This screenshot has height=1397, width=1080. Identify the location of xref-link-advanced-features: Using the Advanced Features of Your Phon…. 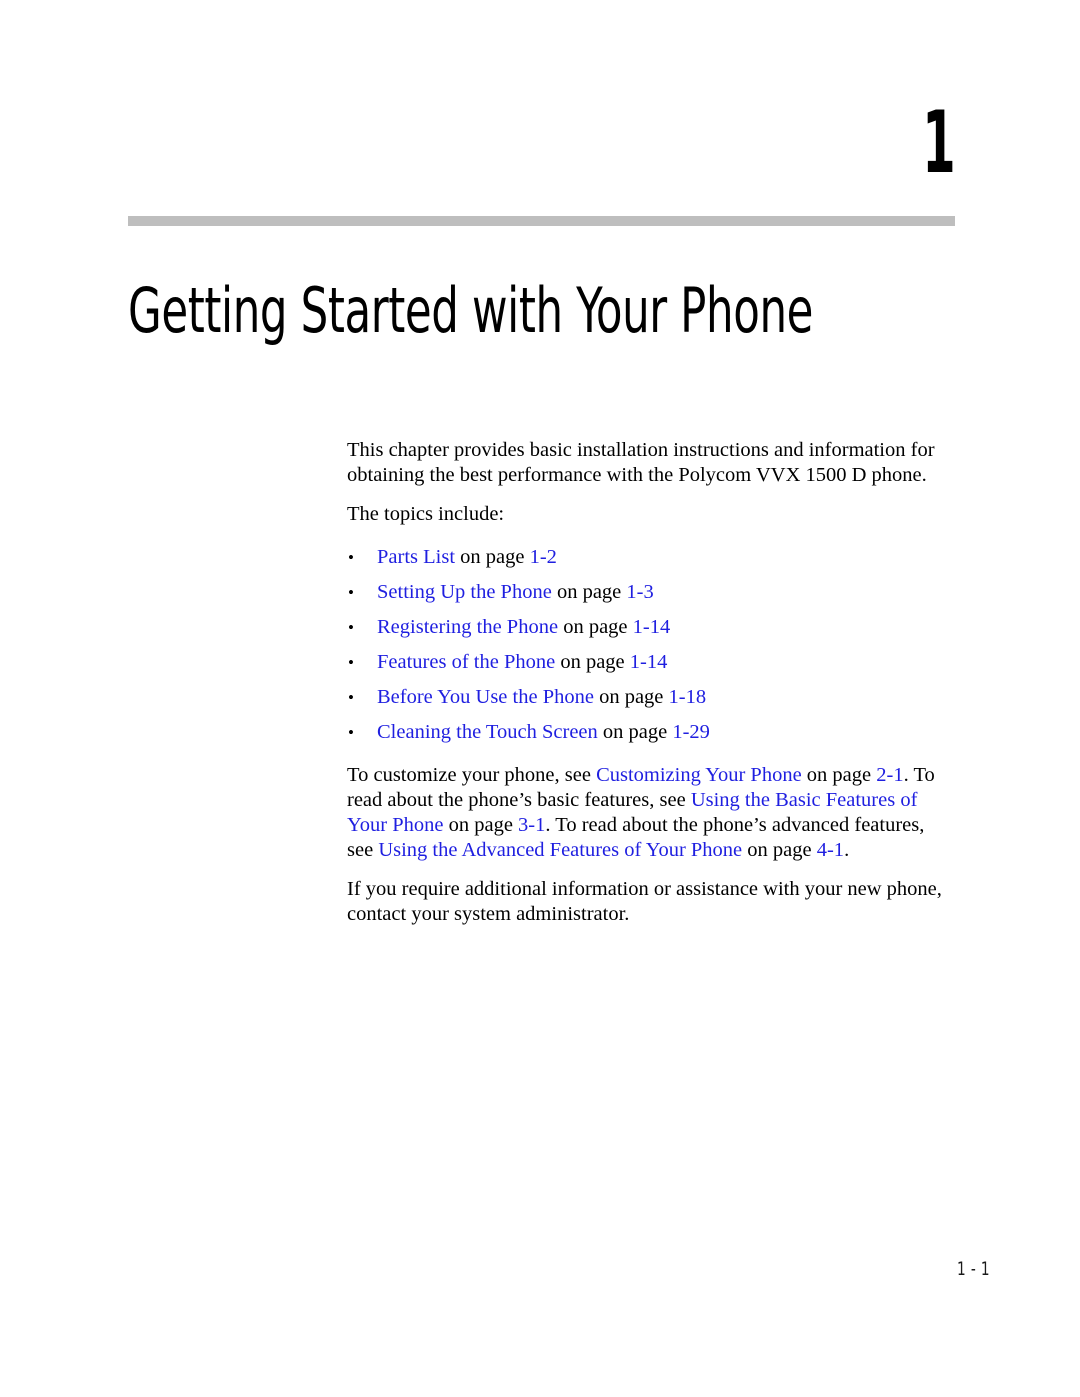
(560, 850).